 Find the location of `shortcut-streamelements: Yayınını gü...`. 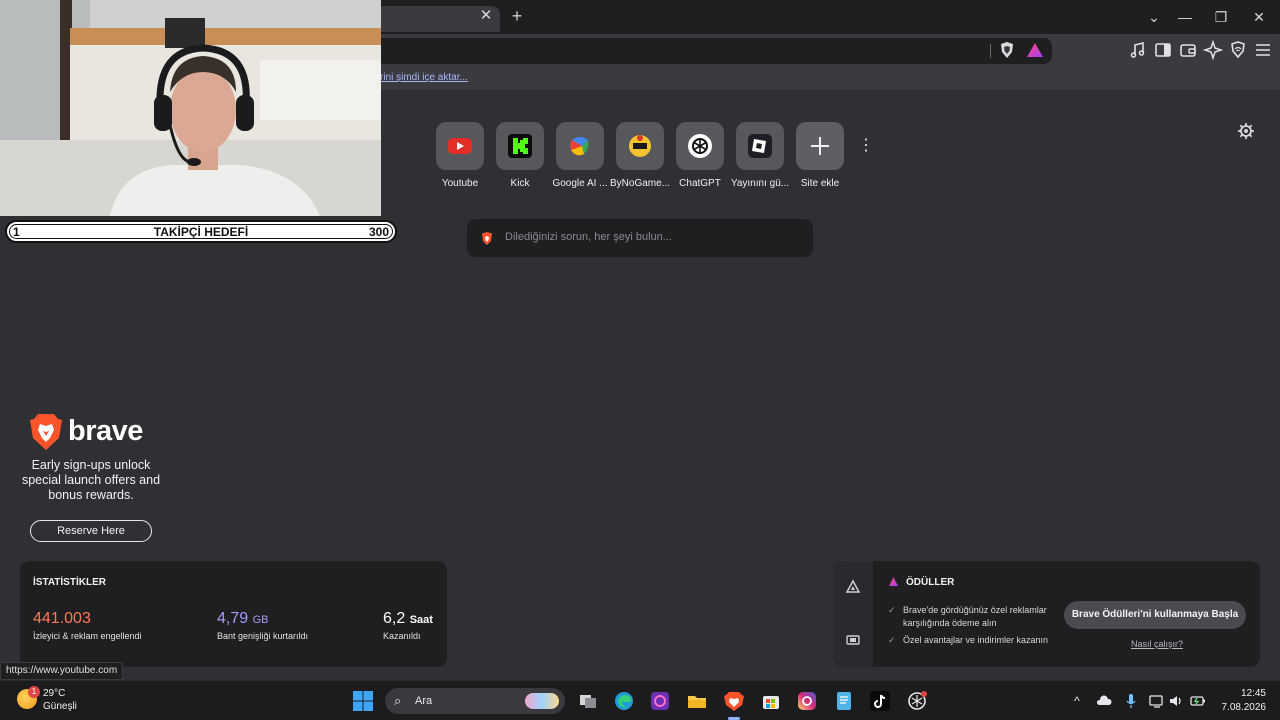

shortcut-streamelements: Yayınını gü... is located at coordinates (760, 158).